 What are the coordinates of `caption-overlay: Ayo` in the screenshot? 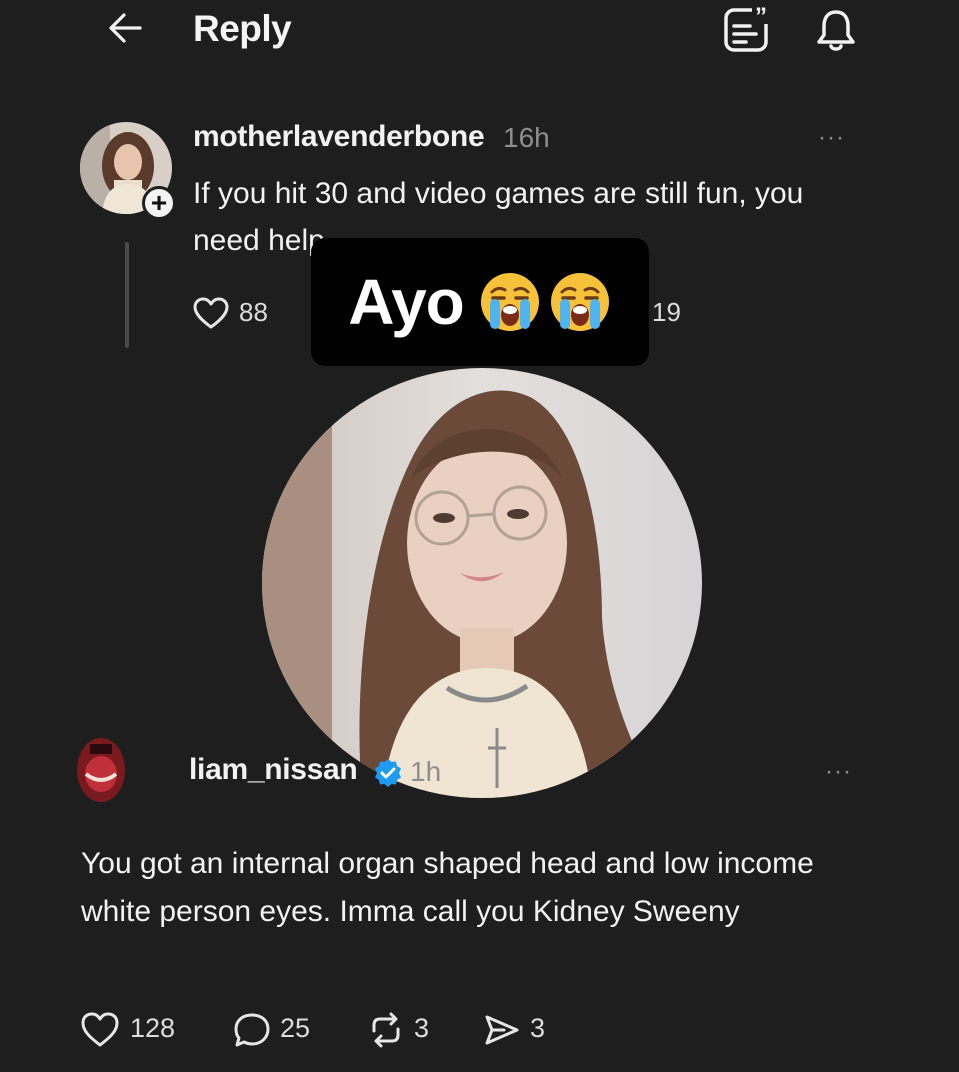 It's located at (480, 302).